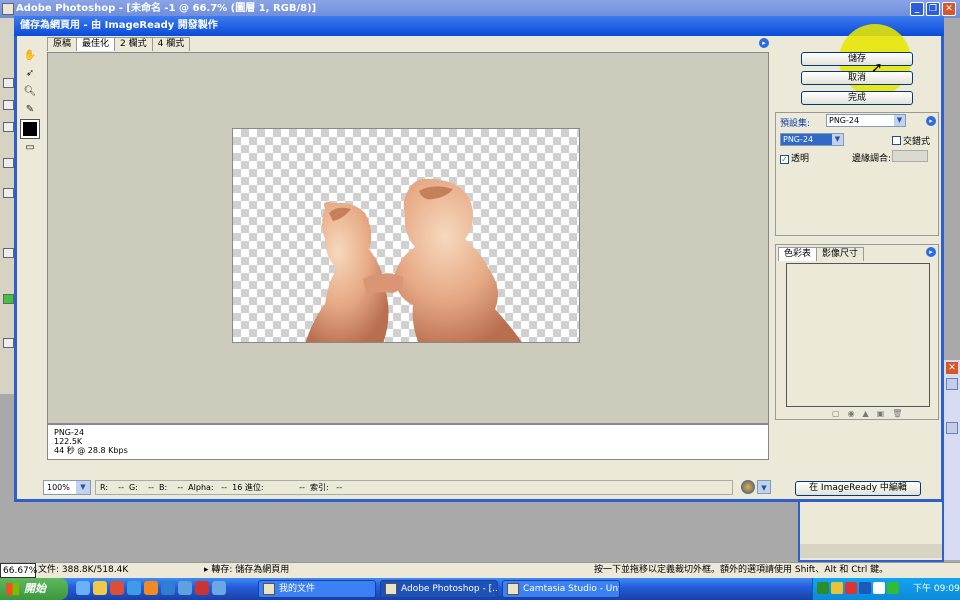 The image size is (960, 600). What do you see at coordinates (855, 413) in the screenshot?
I see `web-shift-icon: ◉` at bounding box center [855, 413].